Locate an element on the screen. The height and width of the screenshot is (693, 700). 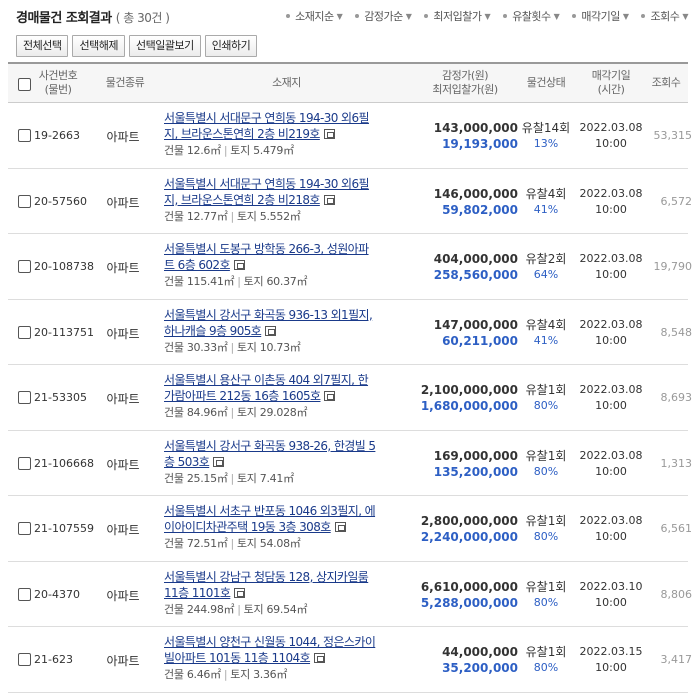
min-bid-price: 5,288,000,000 is located at coordinates (469, 602).